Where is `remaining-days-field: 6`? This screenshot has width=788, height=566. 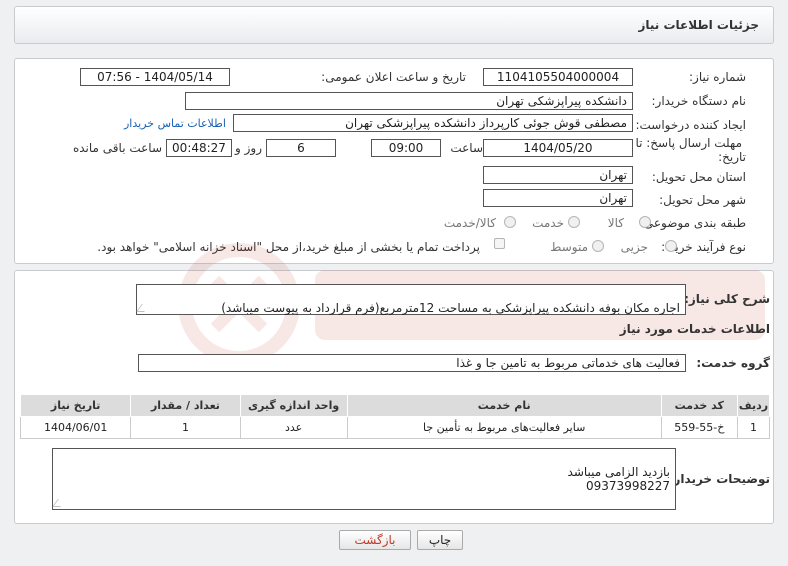
remaining-days-field: 6 is located at coordinates (301, 148).